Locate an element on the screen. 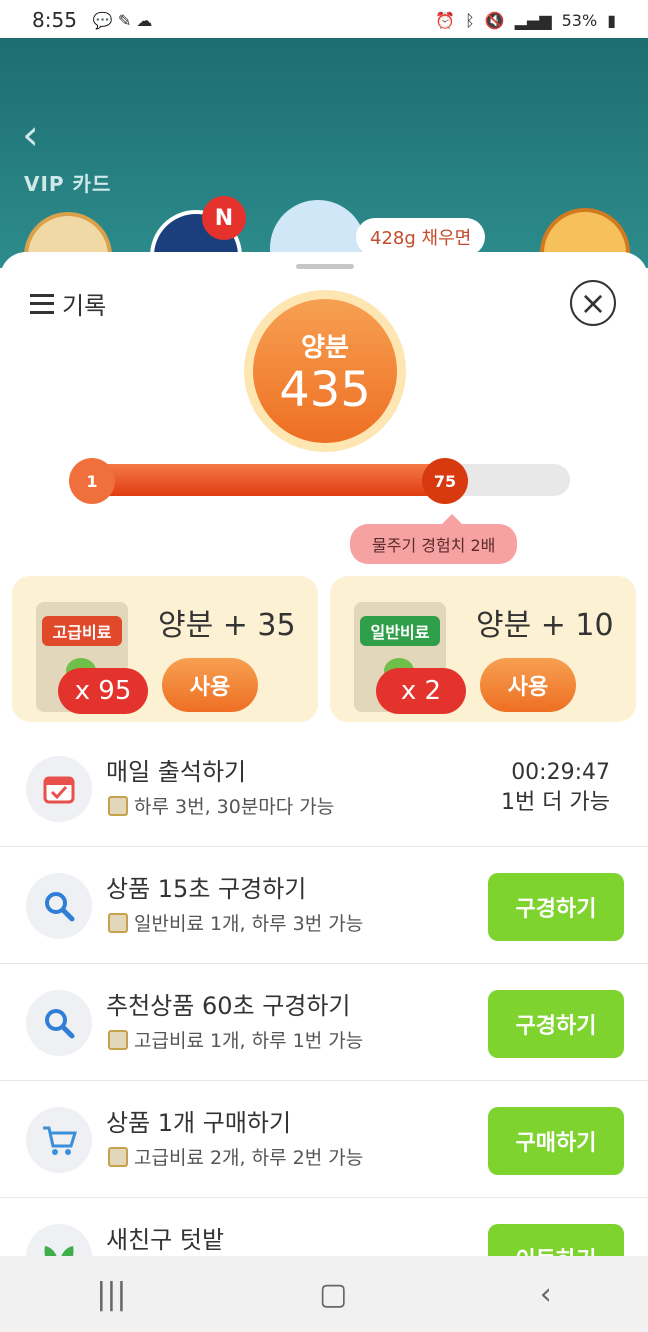 This screenshot has width=648, height=1332. menu-icon is located at coordinates (42, 303).